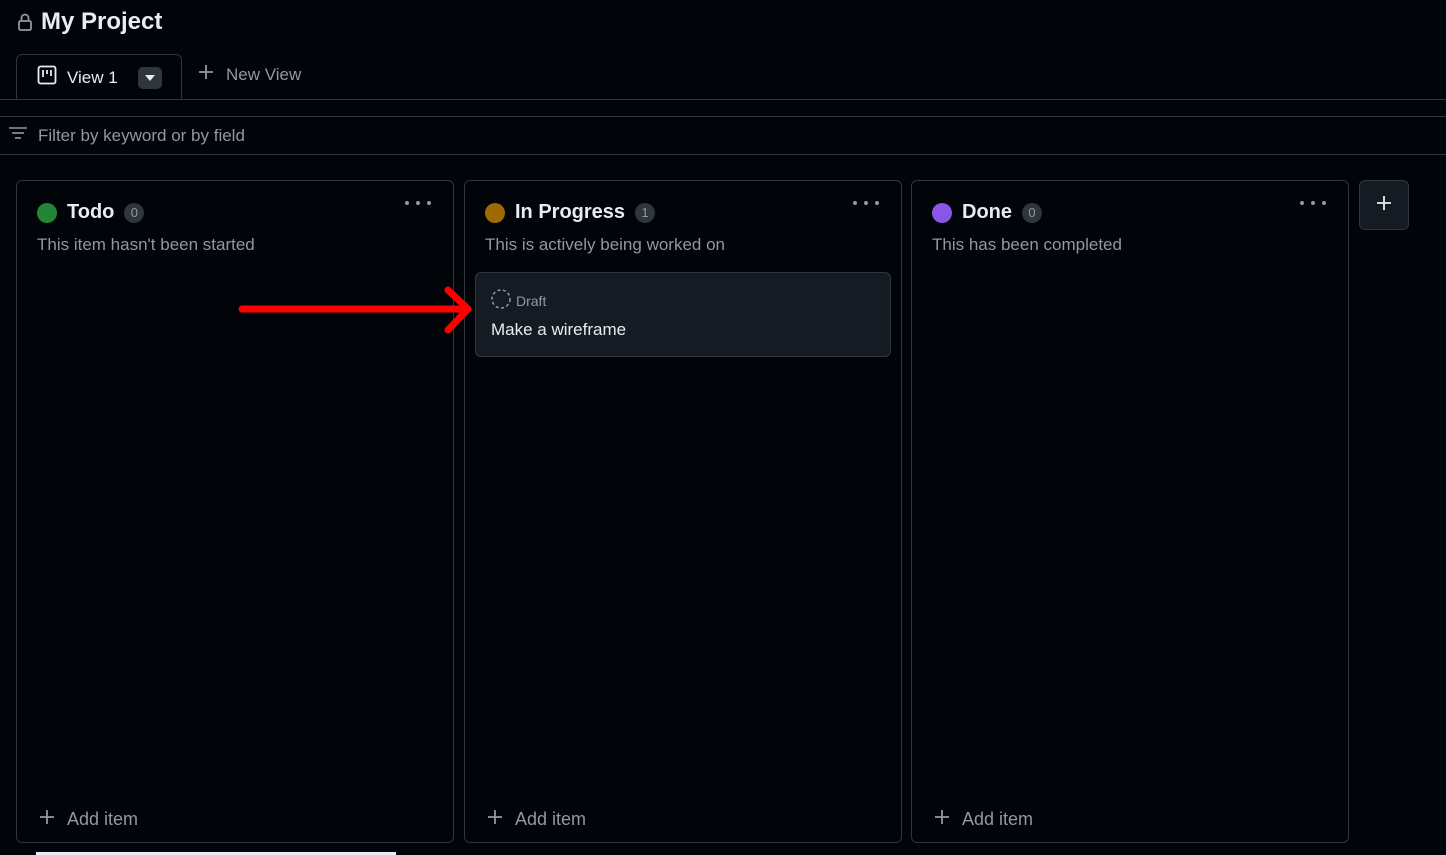 This screenshot has height=855, width=1446. I want to click on column-header: In Progress 1, so click(570, 212).